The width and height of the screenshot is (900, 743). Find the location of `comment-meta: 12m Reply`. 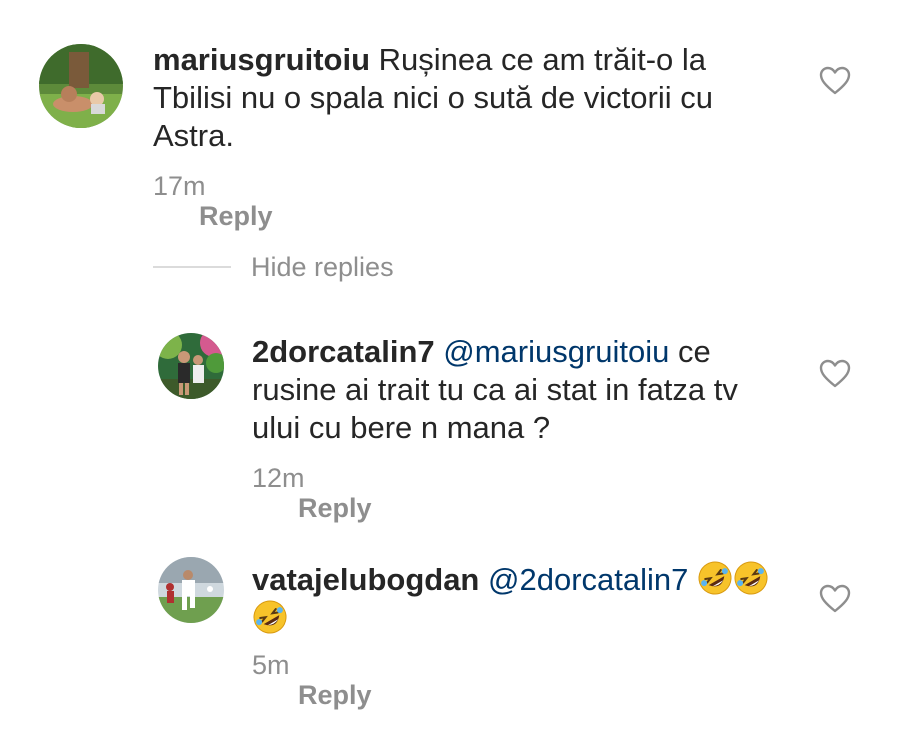

comment-meta: 12m Reply is located at coordinates (312, 493).